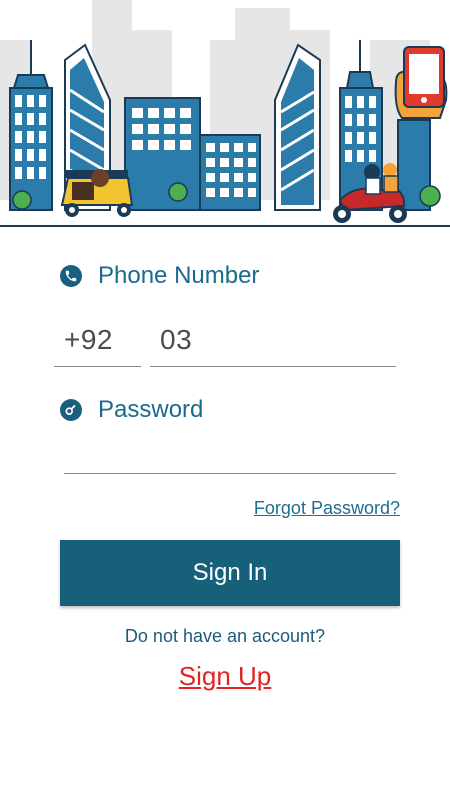 This screenshot has height=800, width=450. What do you see at coordinates (327, 508) in the screenshot?
I see `forgot-password-link: Forgot Password?` at bounding box center [327, 508].